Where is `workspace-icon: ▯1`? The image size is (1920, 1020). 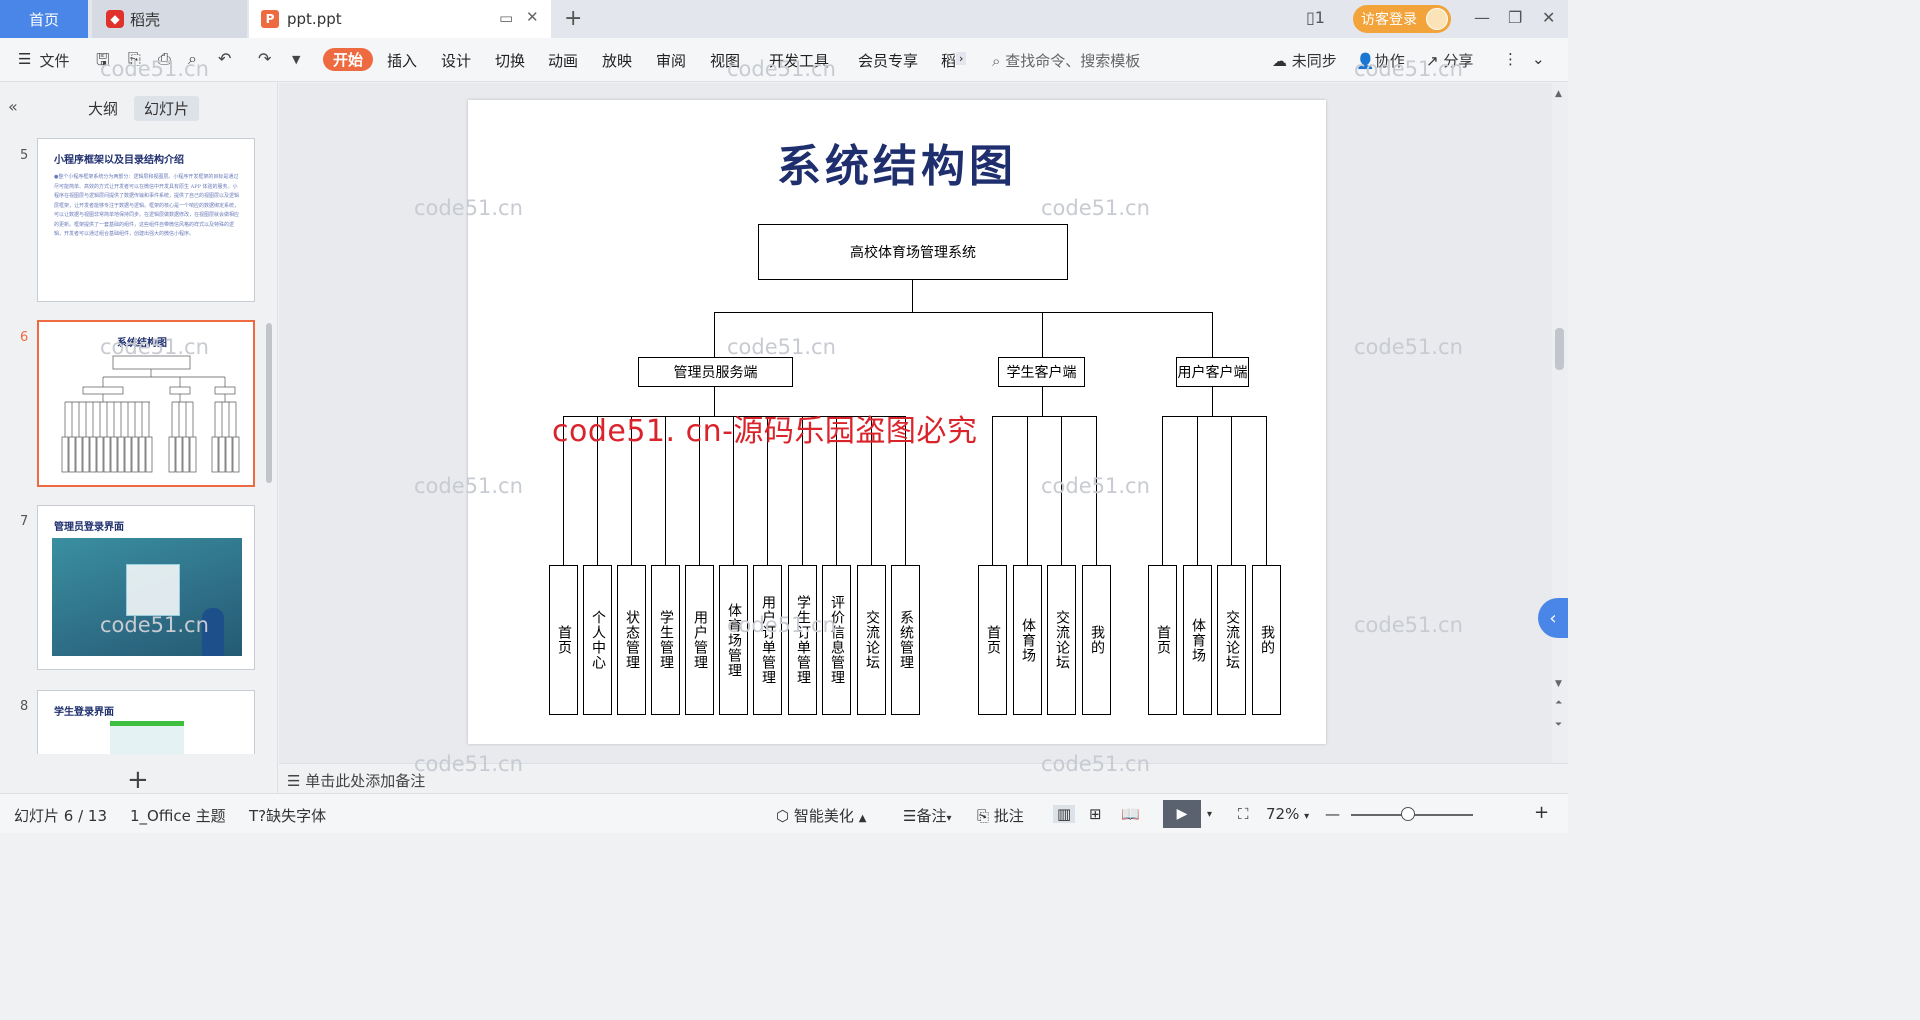 workspace-icon: ▯1 is located at coordinates (1315, 17).